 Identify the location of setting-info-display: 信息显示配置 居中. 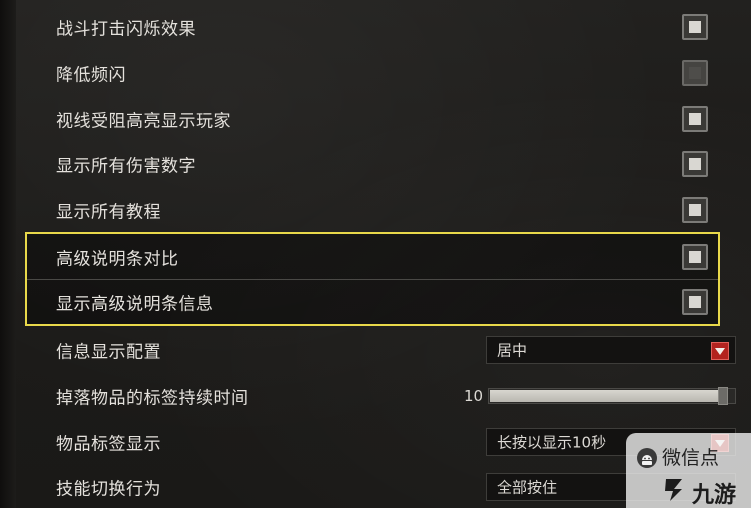
(382, 350).